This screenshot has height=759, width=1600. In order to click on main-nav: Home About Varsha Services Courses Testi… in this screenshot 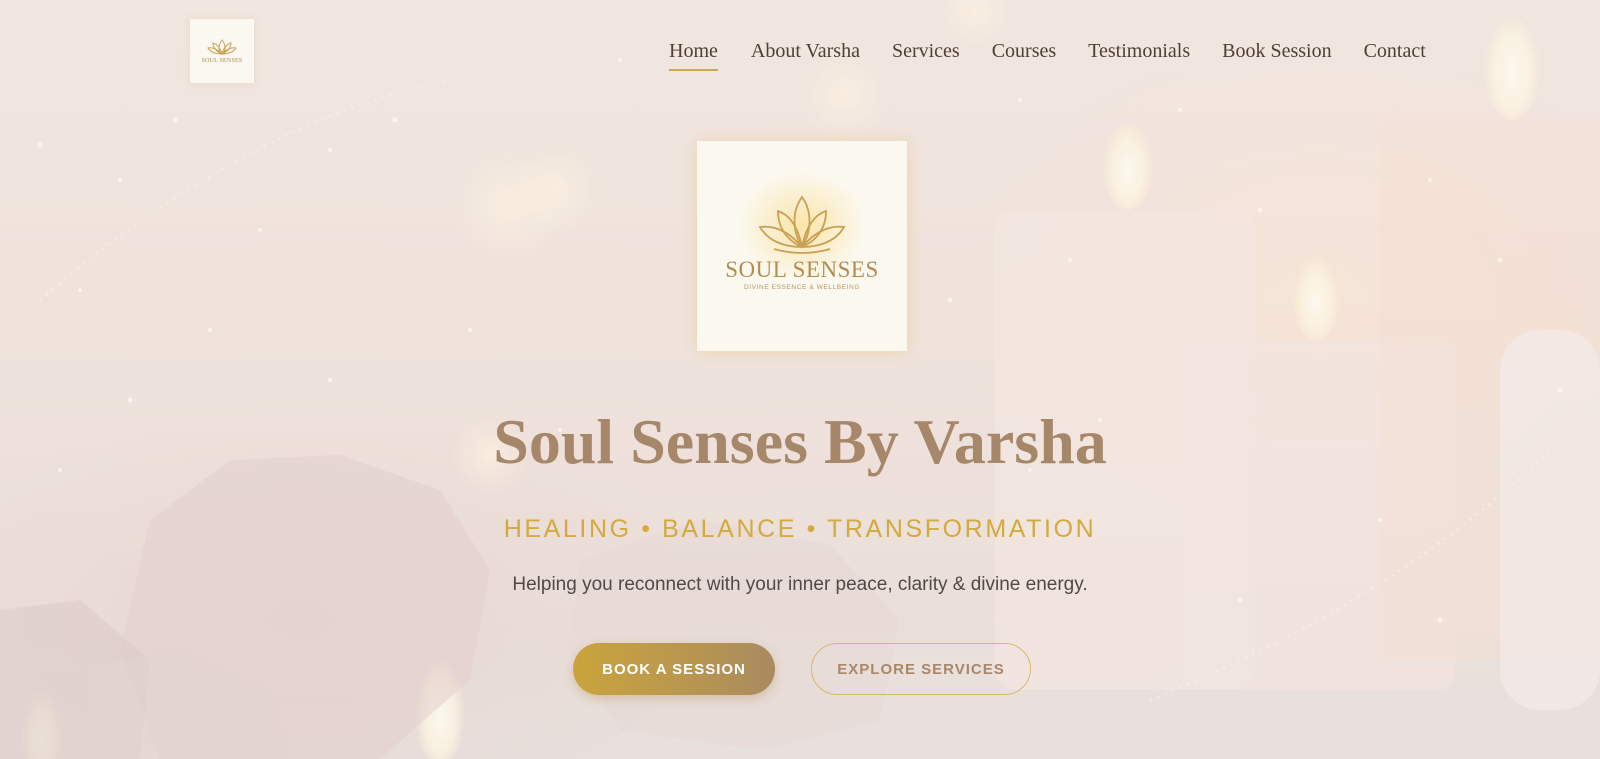, I will do `click(1047, 55)`.